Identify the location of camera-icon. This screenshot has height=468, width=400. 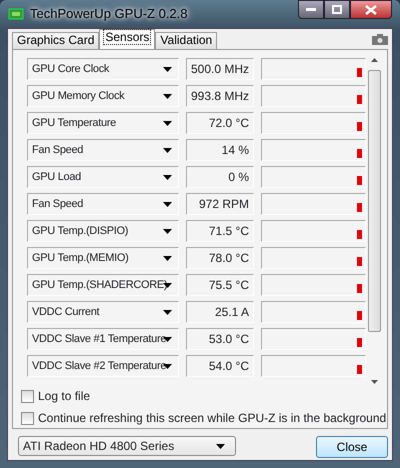
(380, 39).